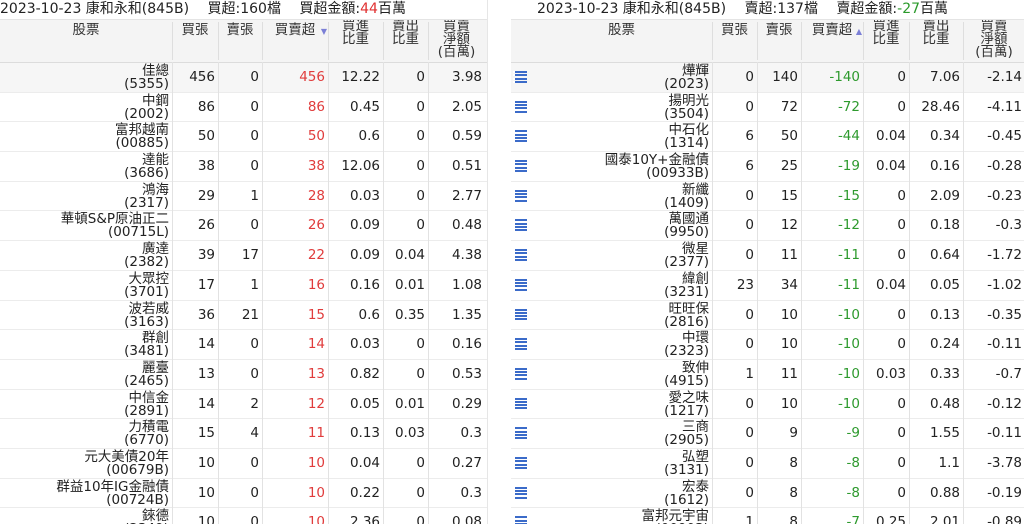  What do you see at coordinates (84, 494) in the screenshot?
I see `stock-cell: 群益10年IG金融債 (00724B)` at bounding box center [84, 494].